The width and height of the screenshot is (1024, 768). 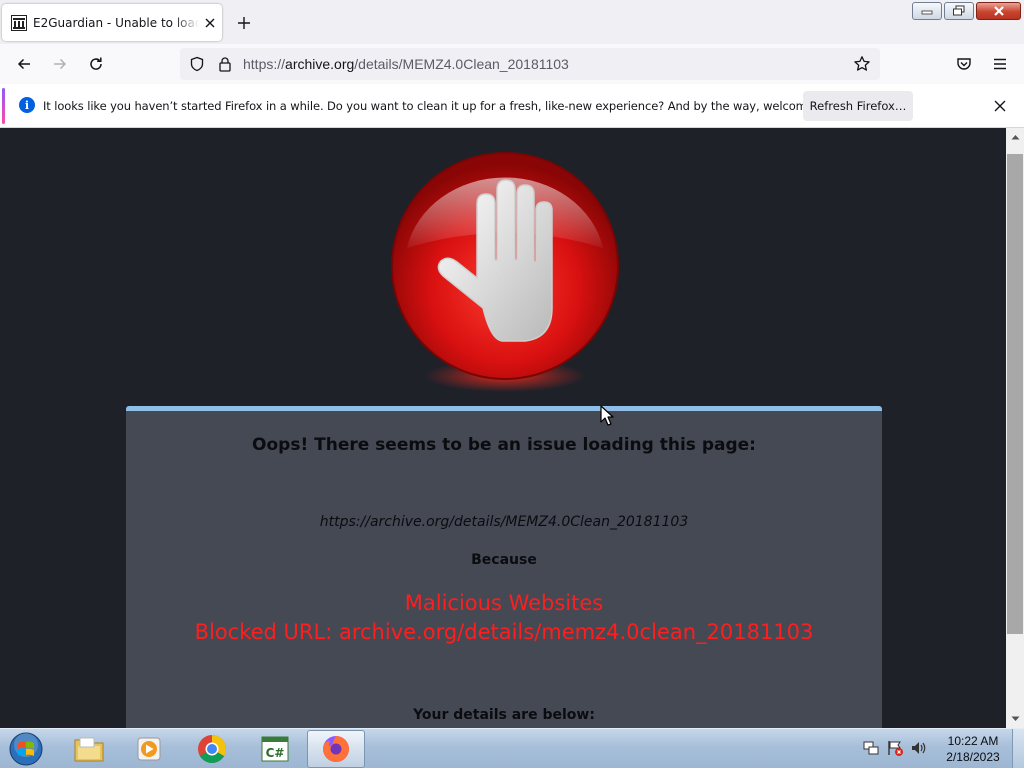 I want to click on taskbar-explorer, so click(x=89, y=749).